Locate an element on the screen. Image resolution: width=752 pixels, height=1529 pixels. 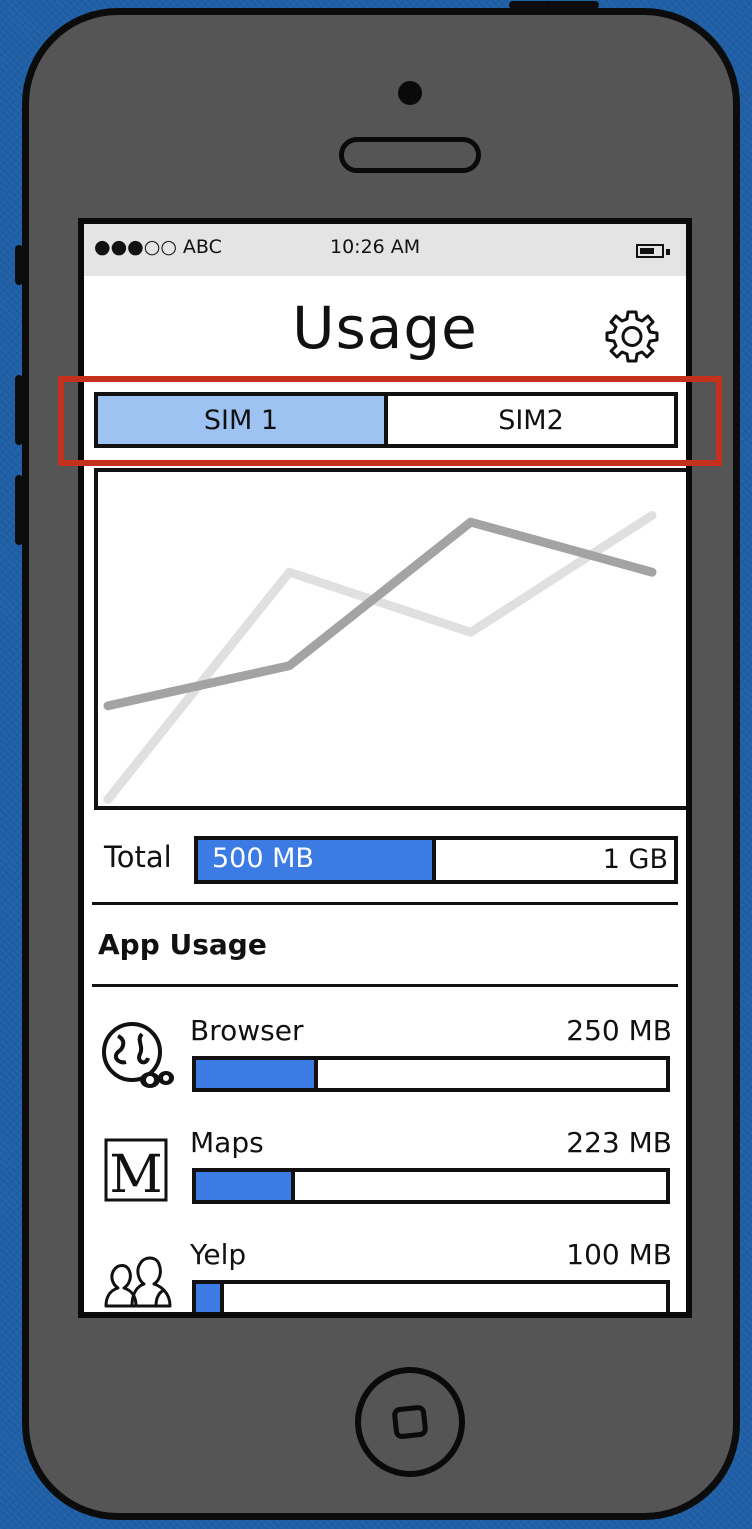
total-label: Total is located at coordinates (138, 857).